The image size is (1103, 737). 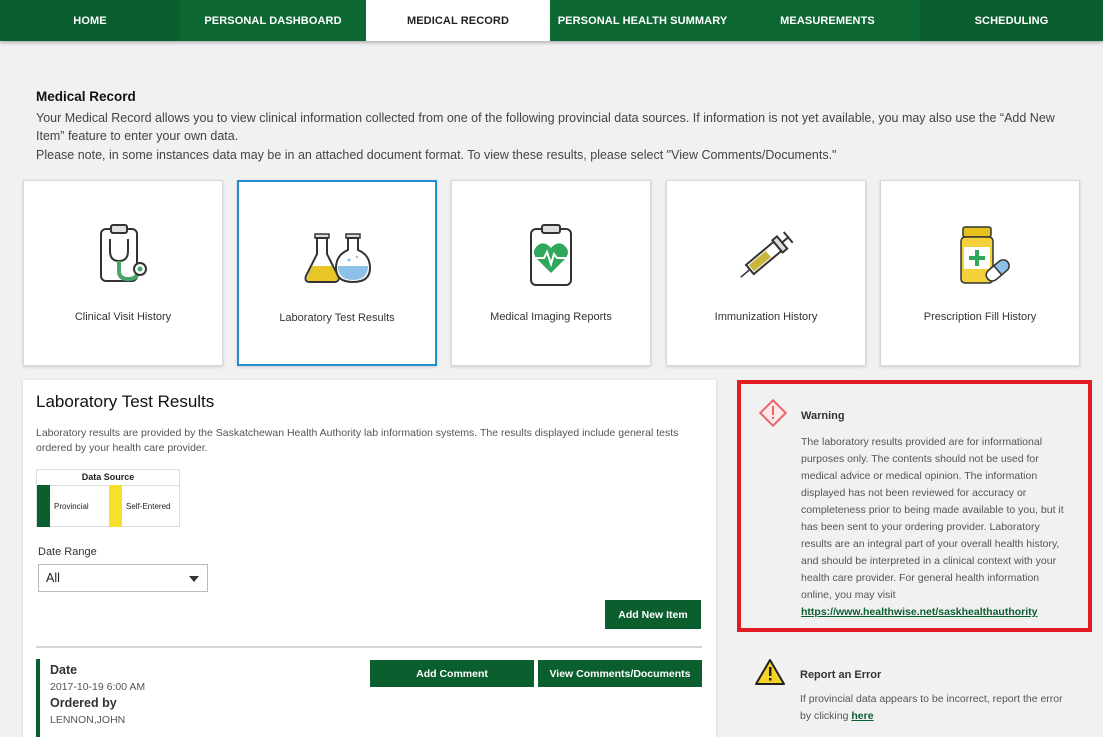 What do you see at coordinates (88, 720) in the screenshot?
I see `record-ordered-by-value: LENNON,JOHN` at bounding box center [88, 720].